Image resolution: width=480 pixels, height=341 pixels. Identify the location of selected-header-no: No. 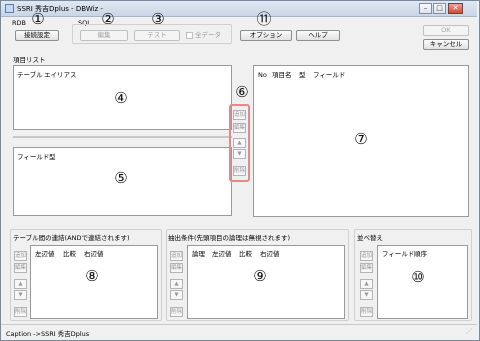
(262, 75).